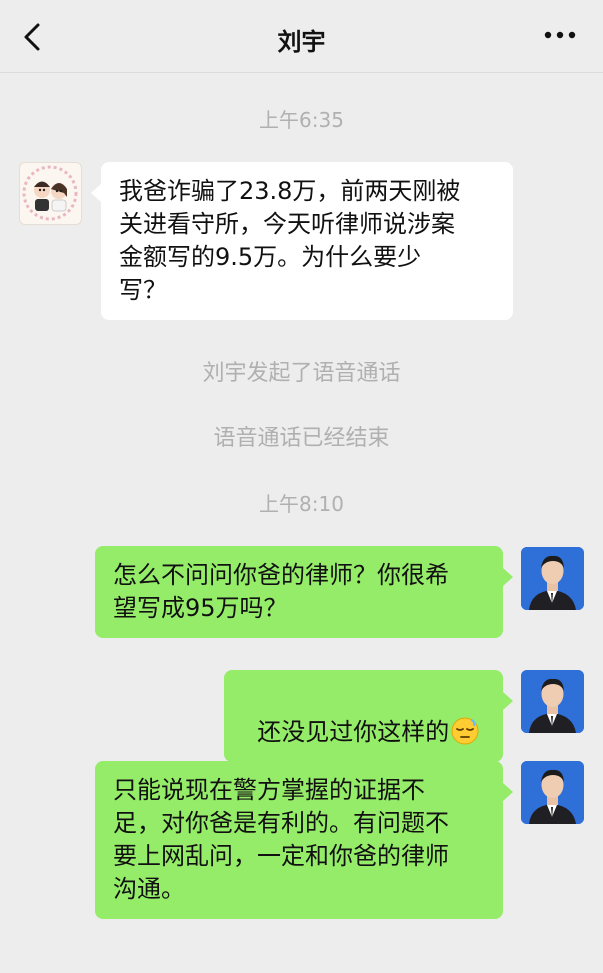  I want to click on sleepy-face-emoji-icon, so click(465, 731).